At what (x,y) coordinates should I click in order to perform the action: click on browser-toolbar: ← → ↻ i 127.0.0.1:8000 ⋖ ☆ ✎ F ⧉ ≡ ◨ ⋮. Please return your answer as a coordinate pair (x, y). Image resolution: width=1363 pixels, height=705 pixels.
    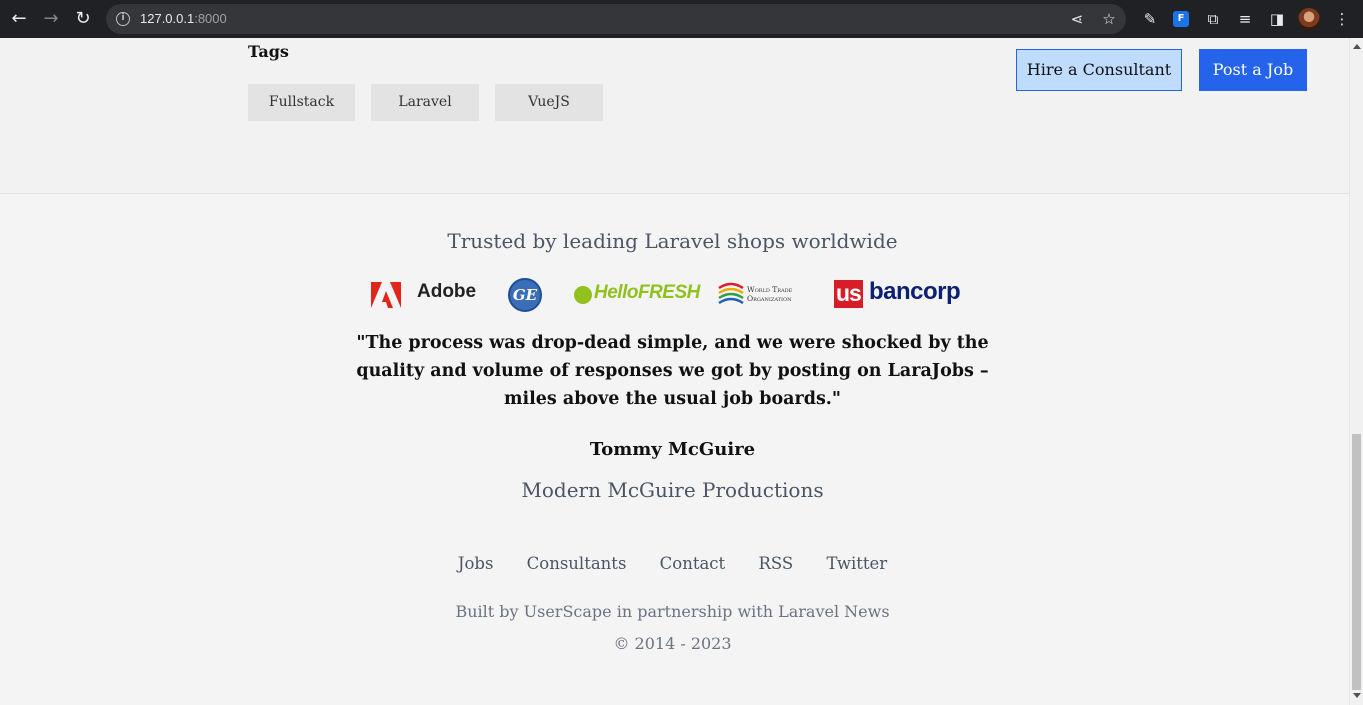
    Looking at the image, I should click on (681, 19).